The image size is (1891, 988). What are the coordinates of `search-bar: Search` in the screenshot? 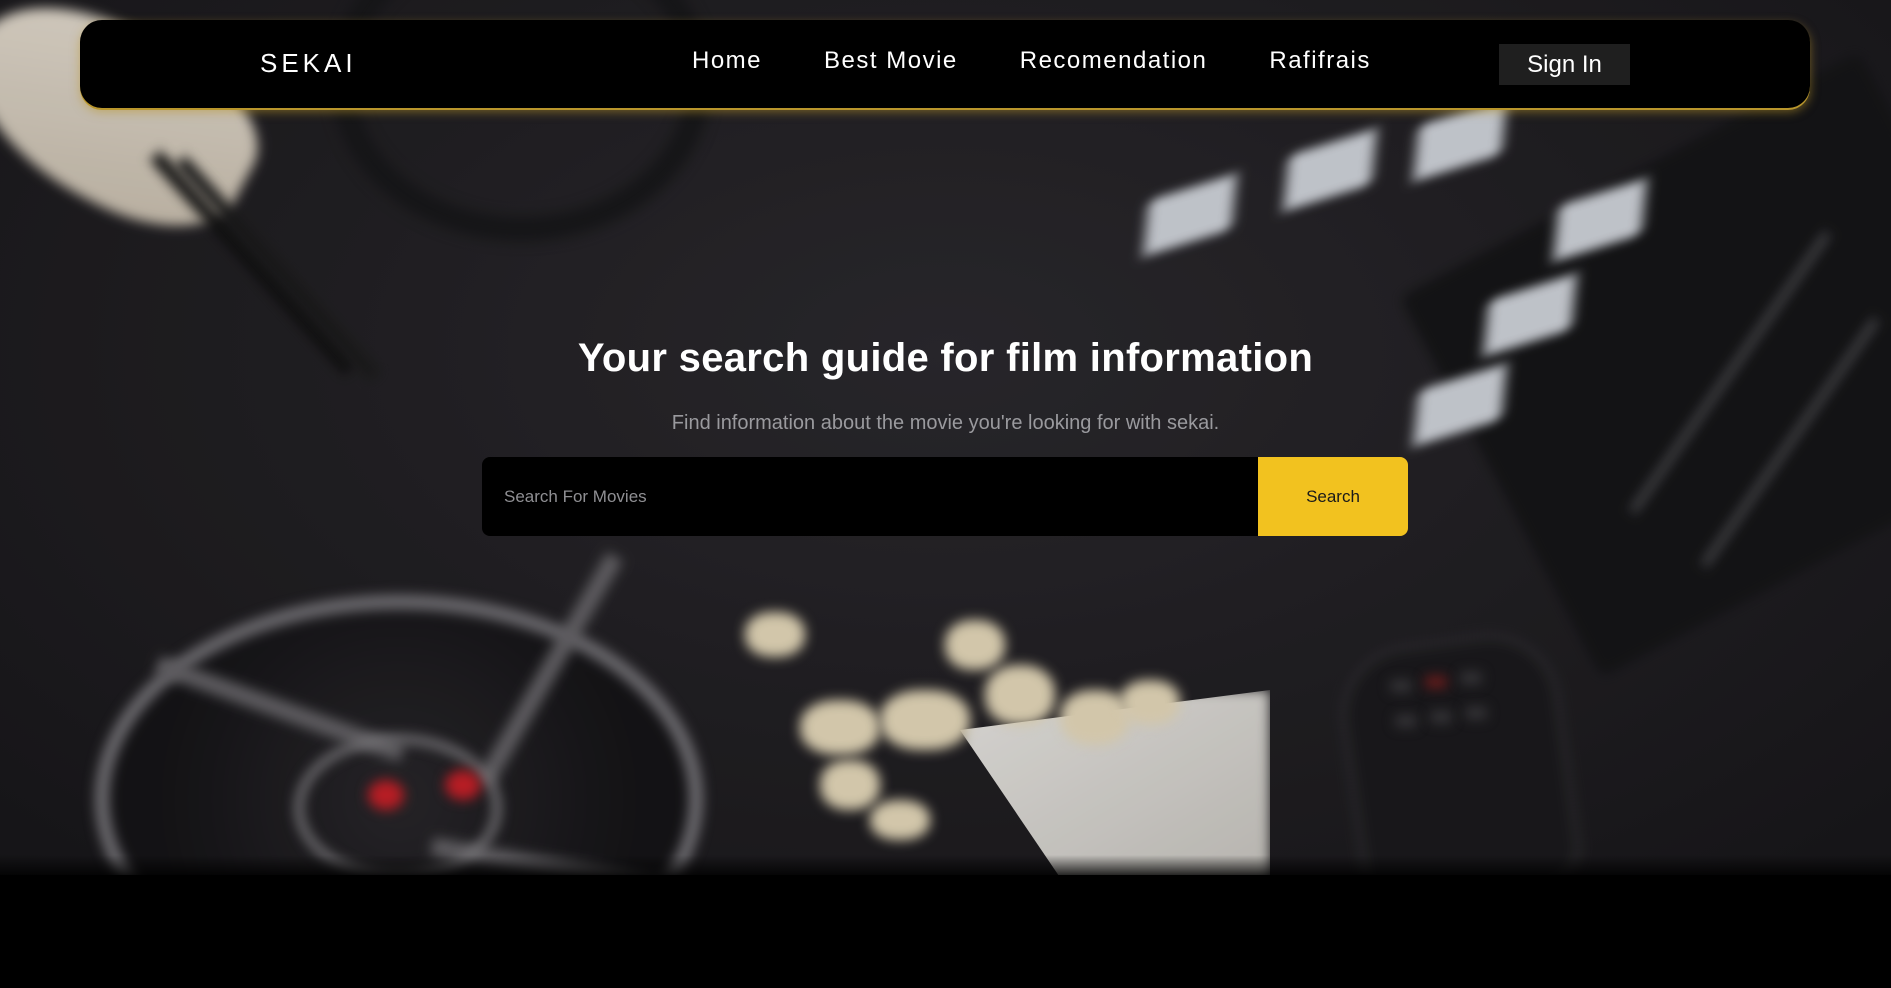 It's located at (945, 496).